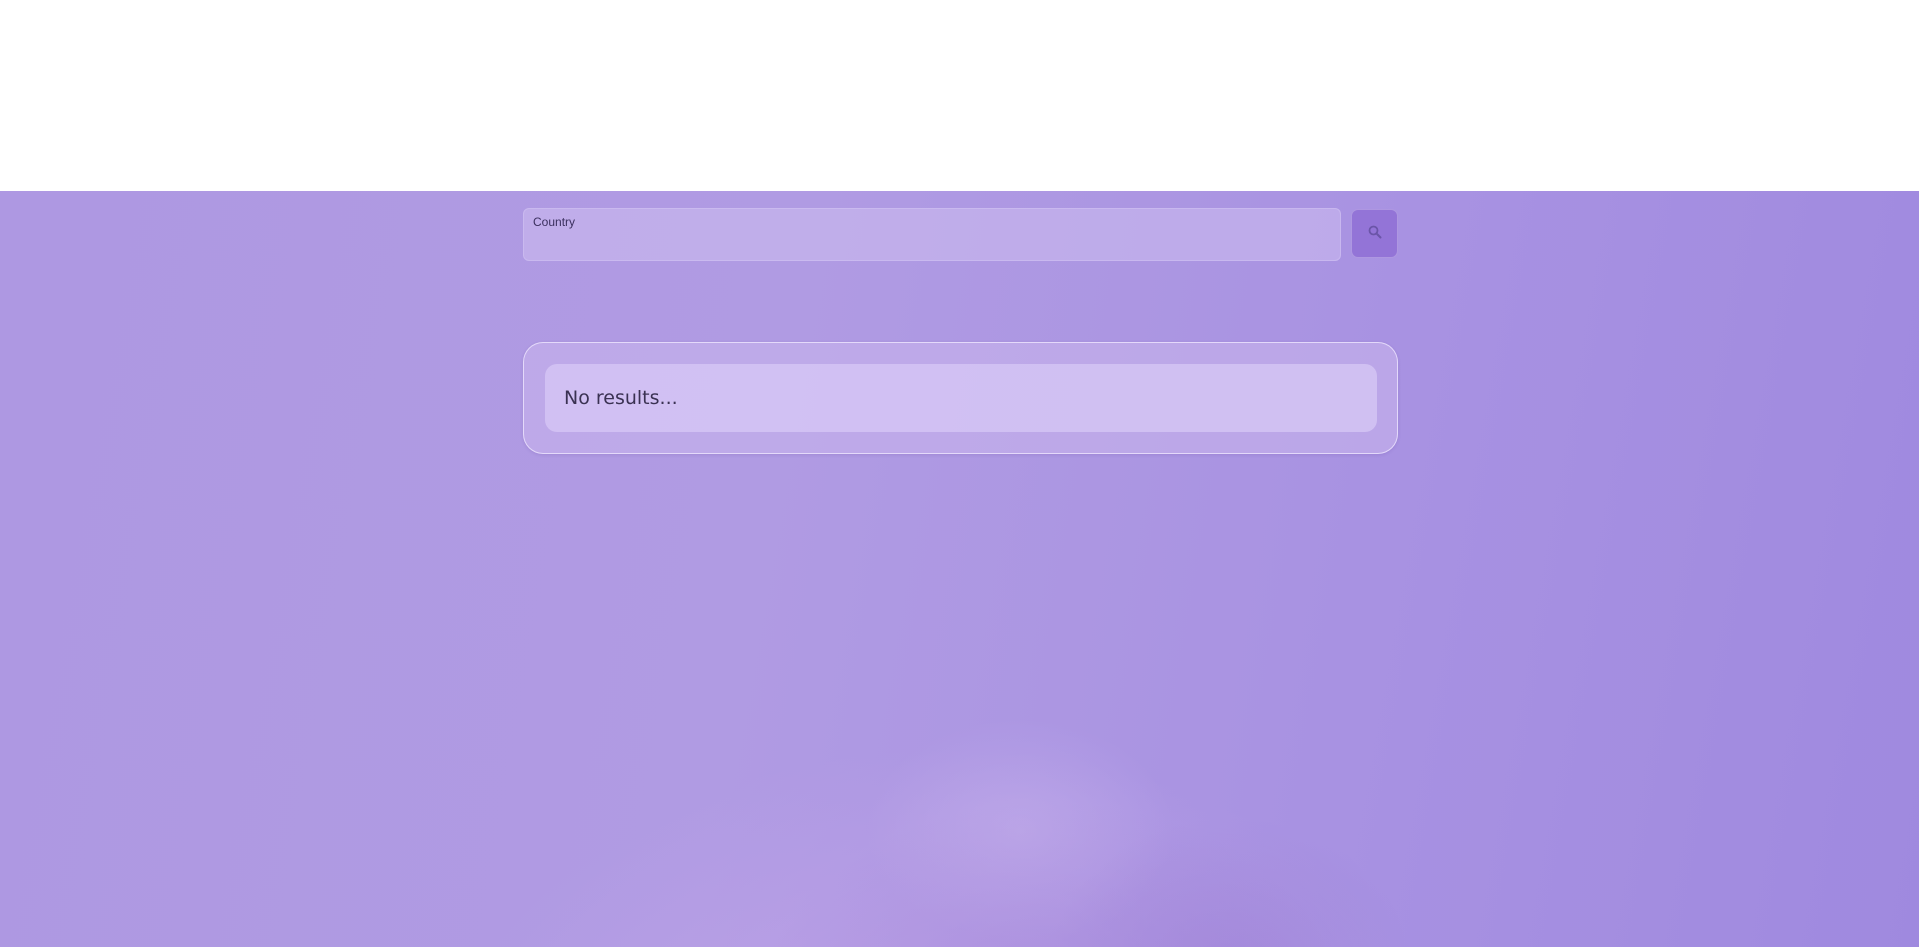  Describe the element at coordinates (554, 222) in the screenshot. I see `country-field-label: Country` at that location.